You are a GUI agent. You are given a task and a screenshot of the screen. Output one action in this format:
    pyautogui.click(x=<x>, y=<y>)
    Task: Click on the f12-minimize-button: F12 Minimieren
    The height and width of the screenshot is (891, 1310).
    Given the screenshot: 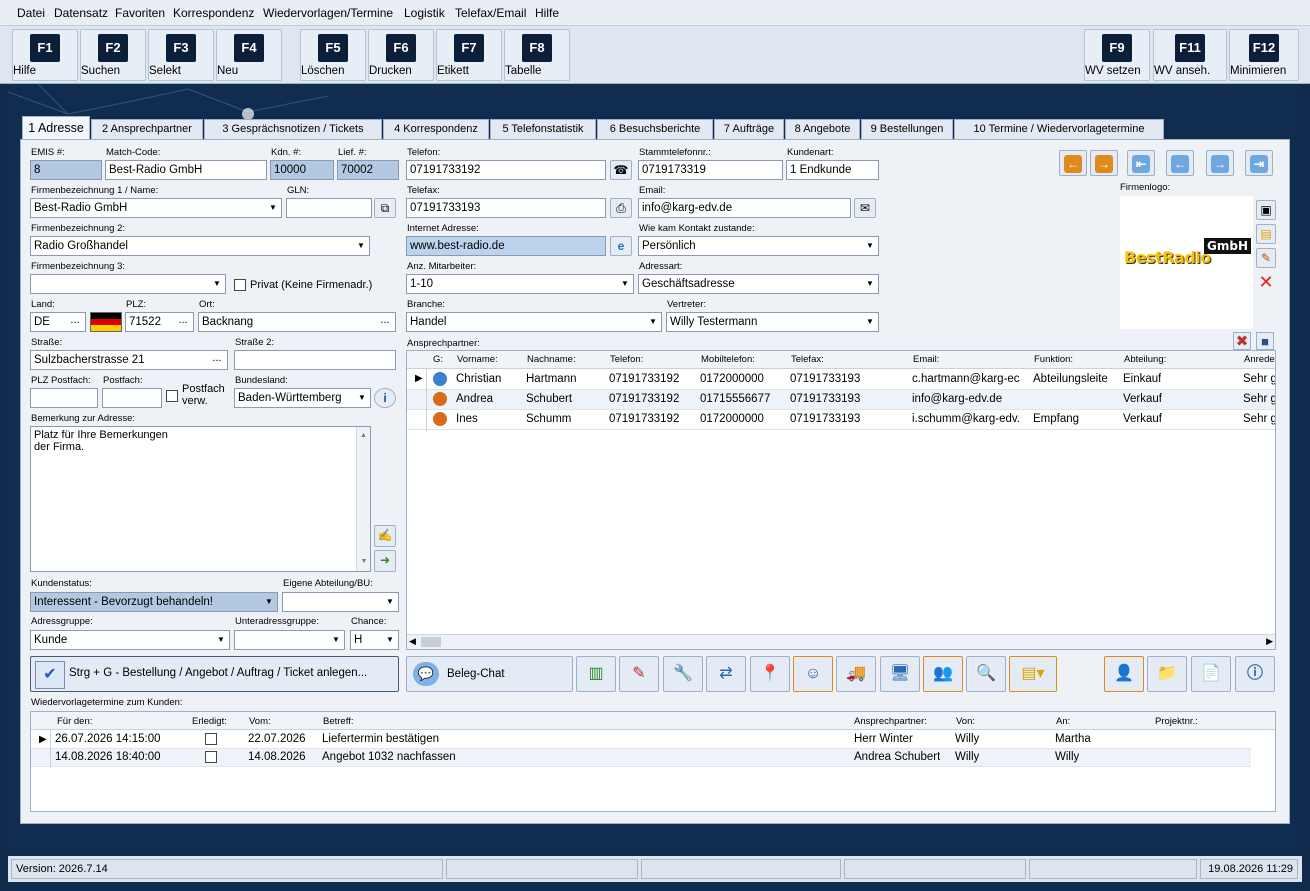 What is the action you would take?
    pyautogui.click(x=1264, y=55)
    